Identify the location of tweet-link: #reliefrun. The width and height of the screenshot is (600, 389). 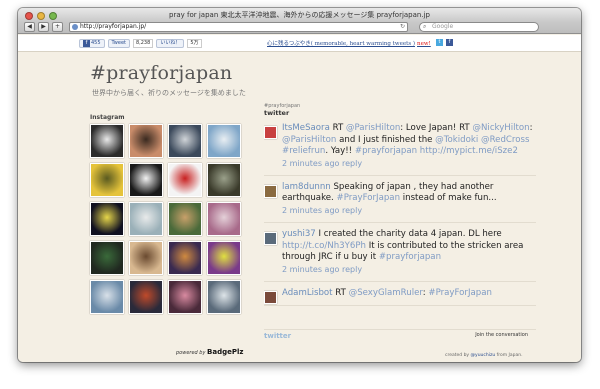
(303, 151).